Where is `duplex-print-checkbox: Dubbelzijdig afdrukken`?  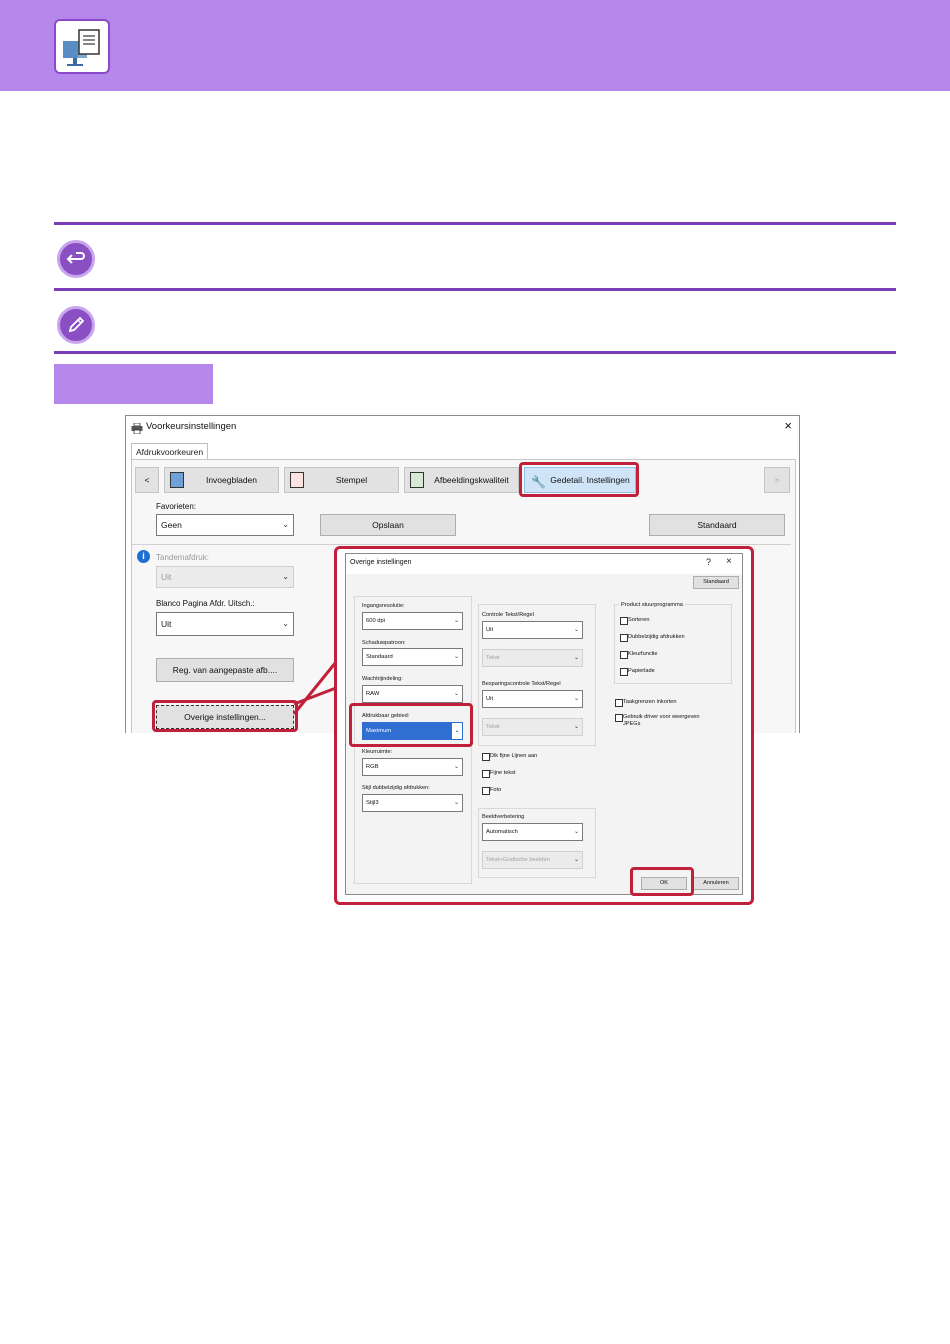 duplex-print-checkbox: Dubbelzijdig afdrukken is located at coordinates (652, 638).